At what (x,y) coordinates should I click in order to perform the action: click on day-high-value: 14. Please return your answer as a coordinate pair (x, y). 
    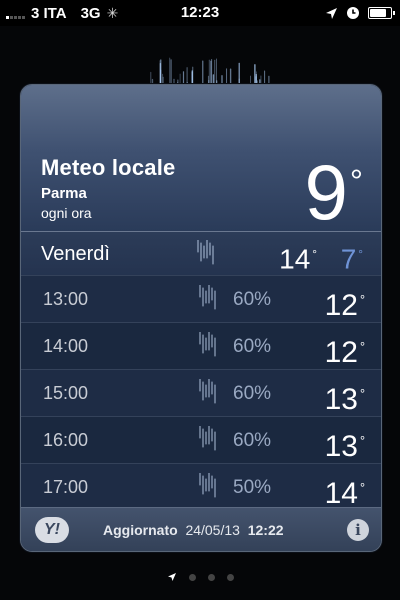
    Looking at the image, I should click on (295, 259).